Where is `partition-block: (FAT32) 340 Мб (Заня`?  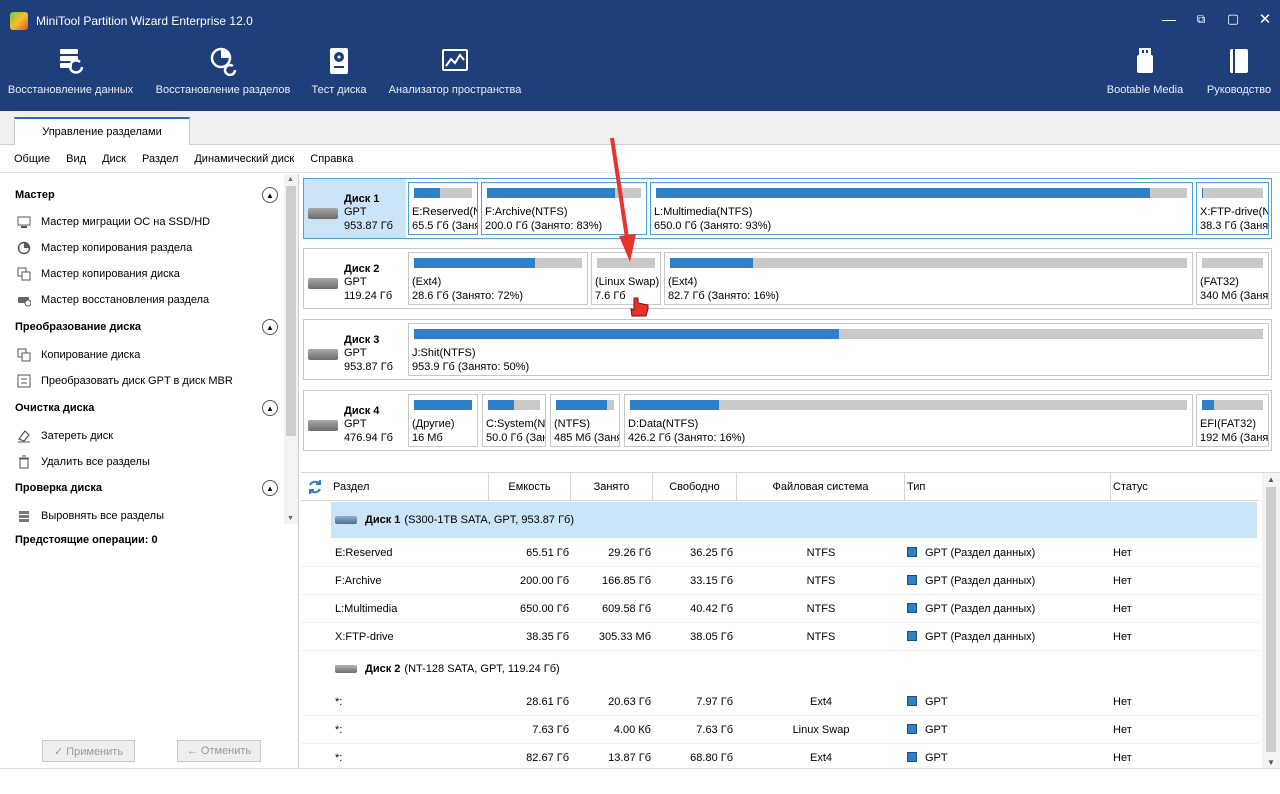 partition-block: (FAT32) 340 Мб (Заня is located at coordinates (1232, 278).